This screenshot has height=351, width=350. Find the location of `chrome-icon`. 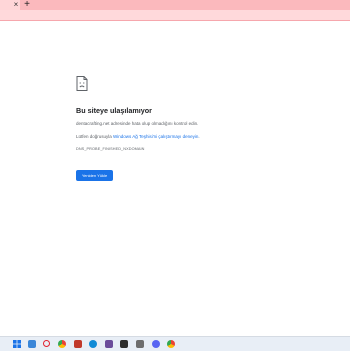

chrome-icon is located at coordinates (62, 344).